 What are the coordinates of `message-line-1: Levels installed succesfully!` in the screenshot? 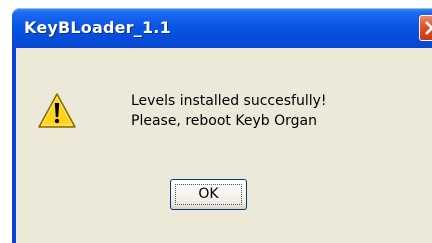 It's located at (229, 101).